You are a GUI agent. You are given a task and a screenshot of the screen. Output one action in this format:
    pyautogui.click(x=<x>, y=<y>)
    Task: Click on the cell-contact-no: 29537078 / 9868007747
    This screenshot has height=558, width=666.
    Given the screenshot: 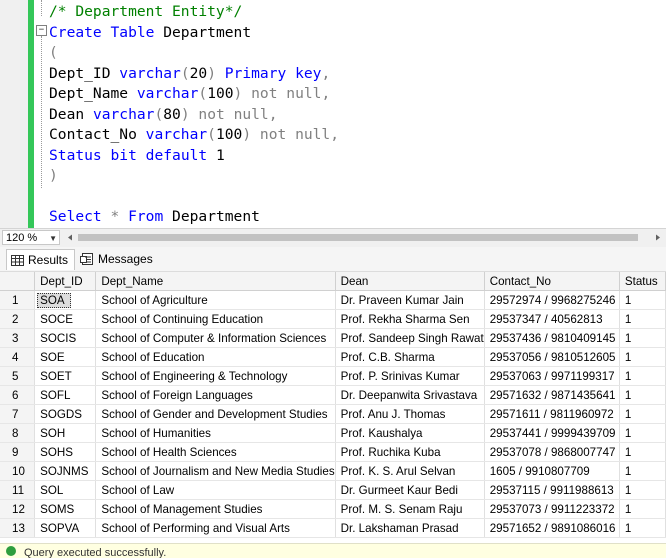 What is the action you would take?
    pyautogui.click(x=552, y=452)
    